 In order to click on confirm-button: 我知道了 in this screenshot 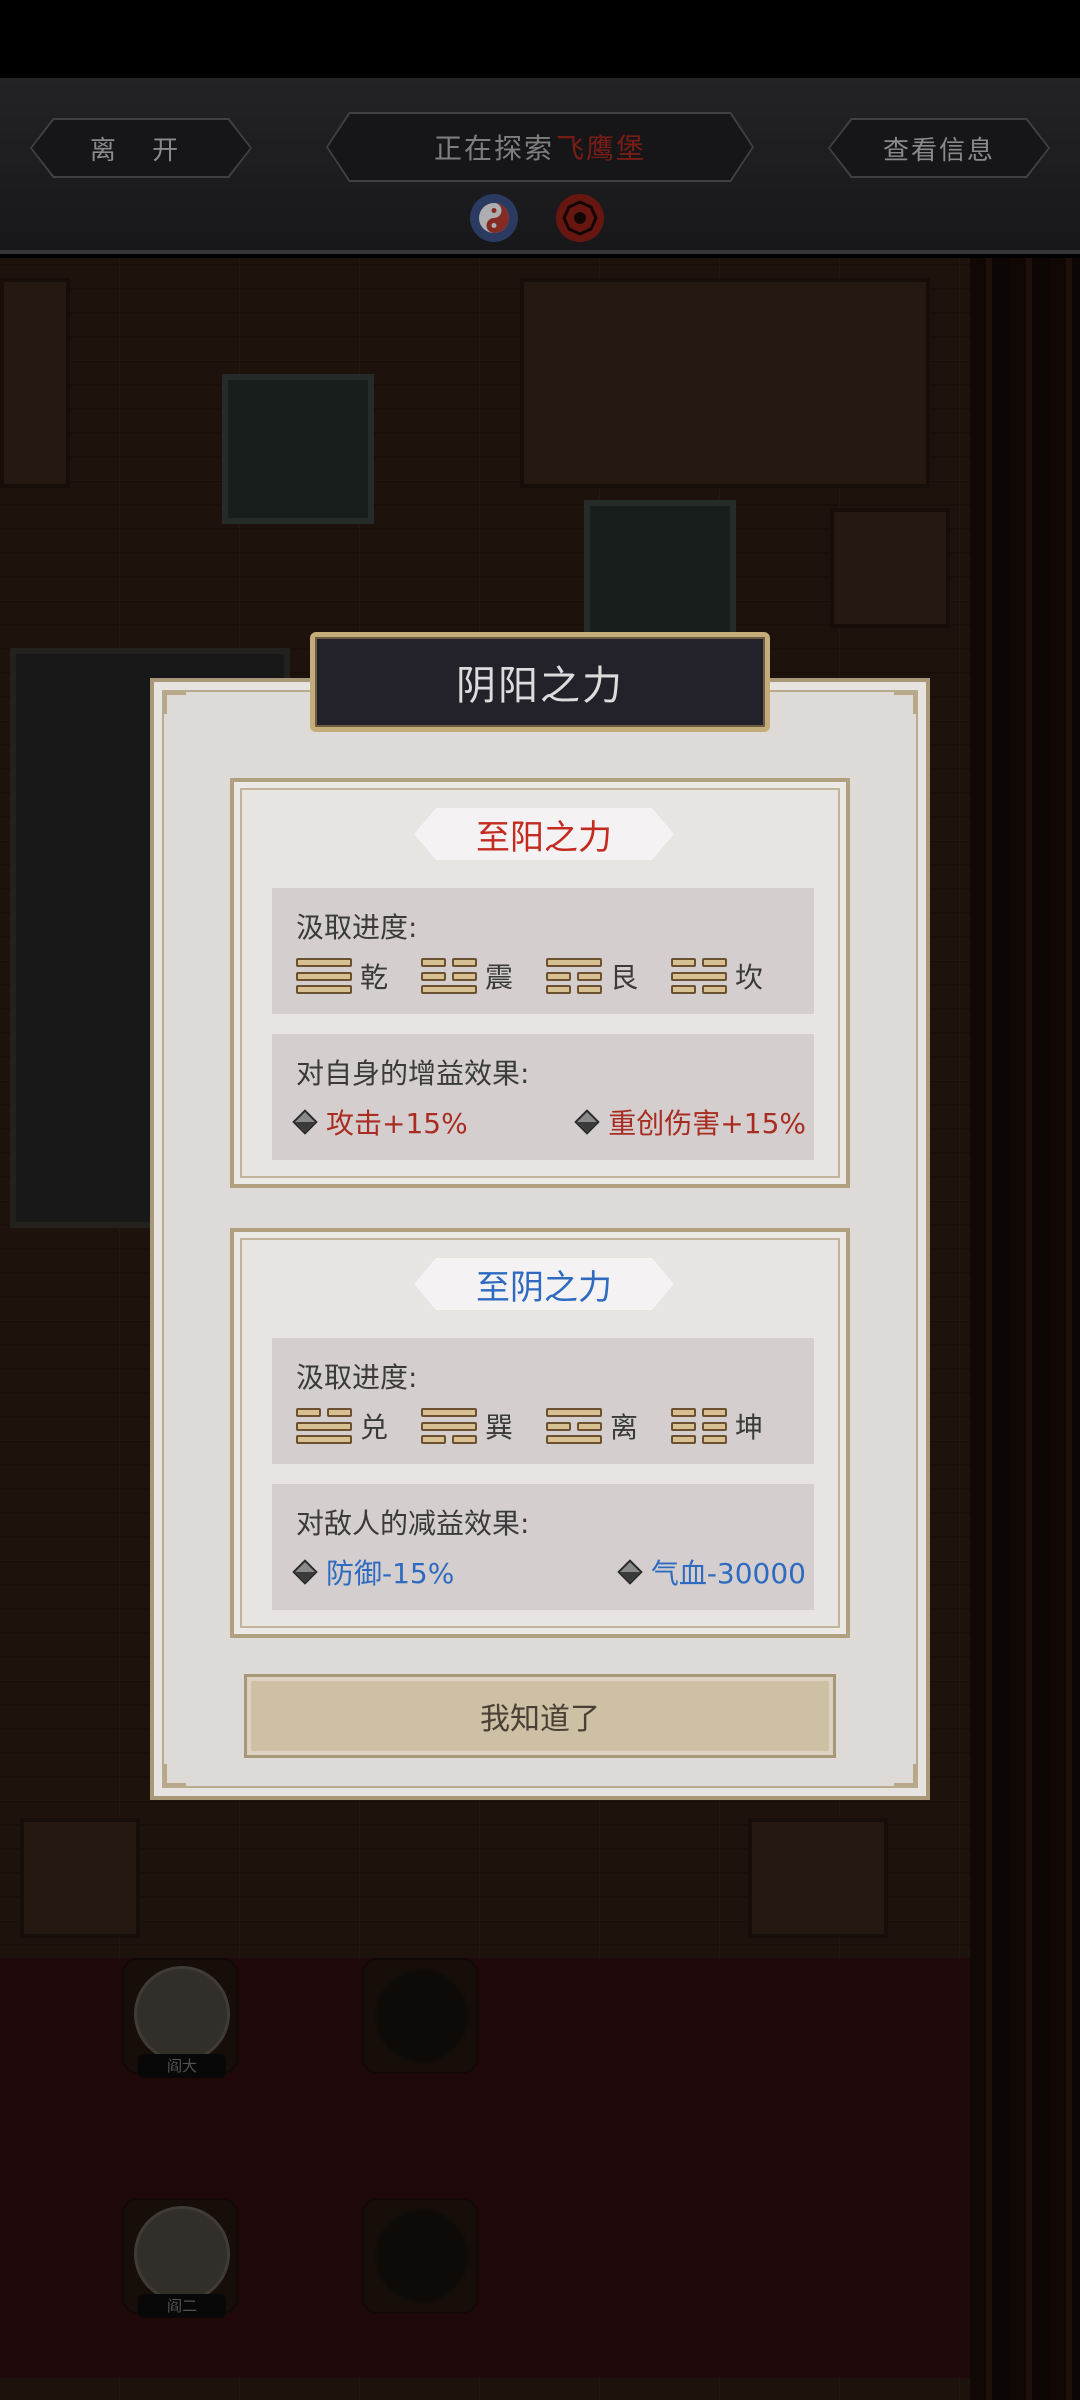, I will do `click(540, 1716)`.